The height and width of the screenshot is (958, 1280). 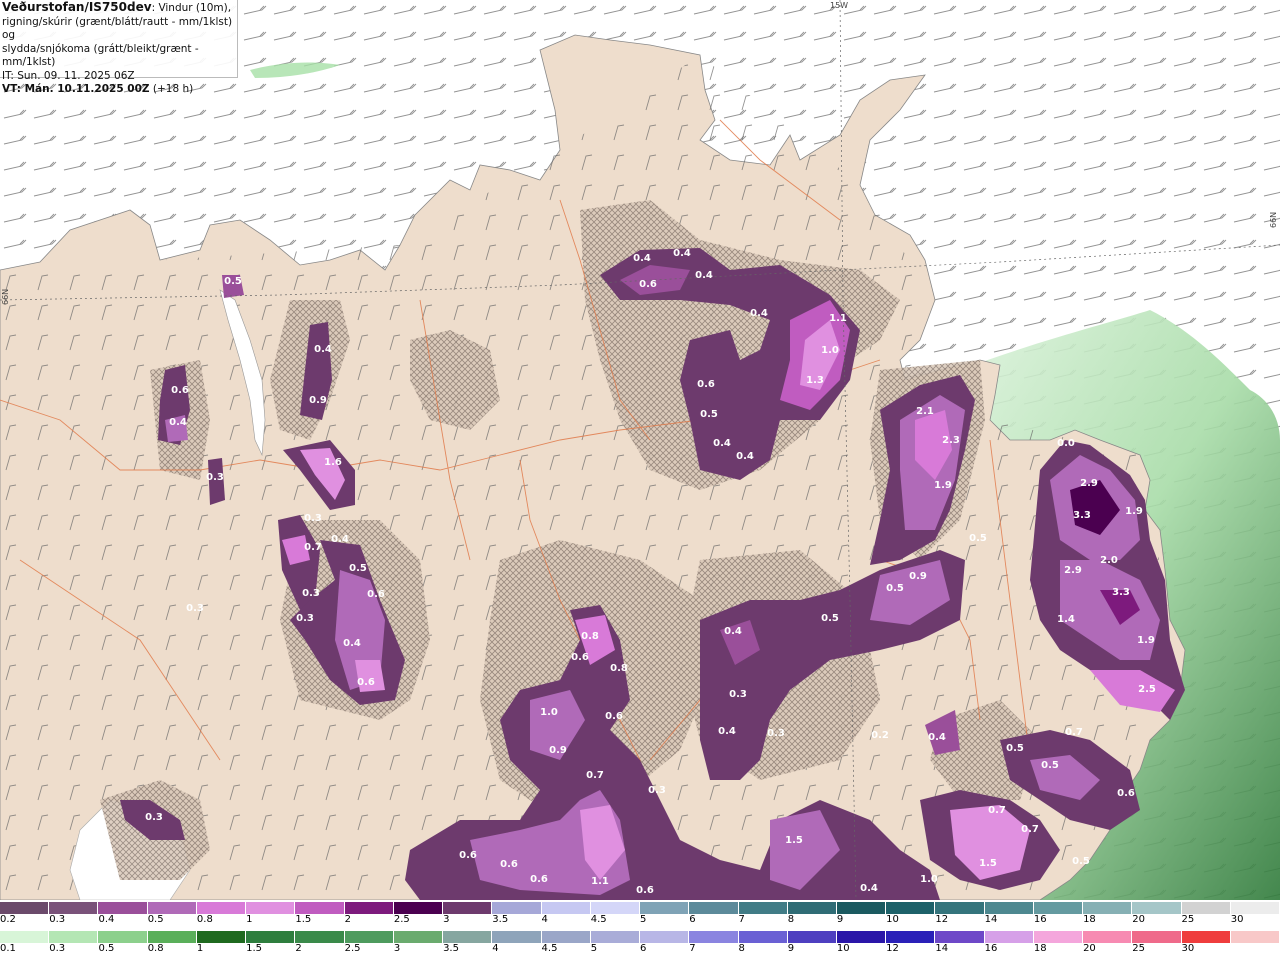 I want to click on legend-label: 20, so click(x=1089, y=948).